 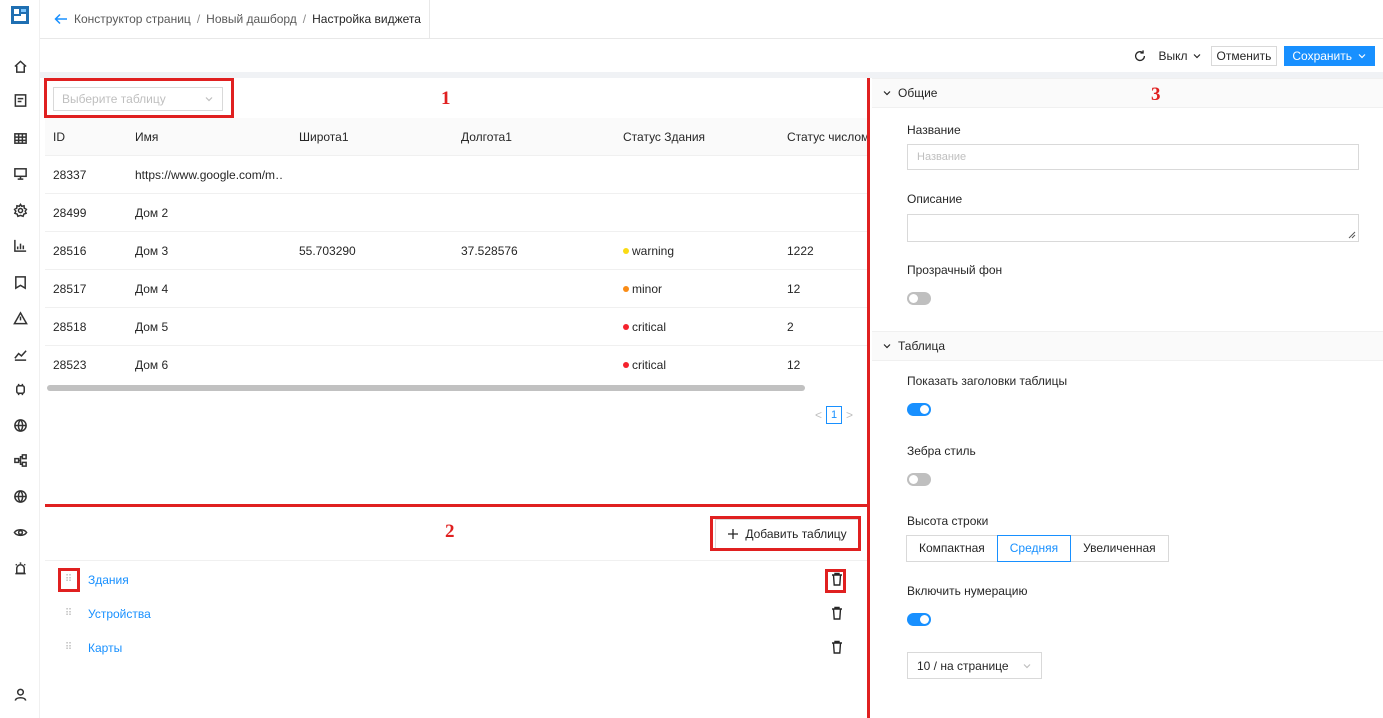 I want to click on annotation-number-3: 3, so click(x=1156, y=94).